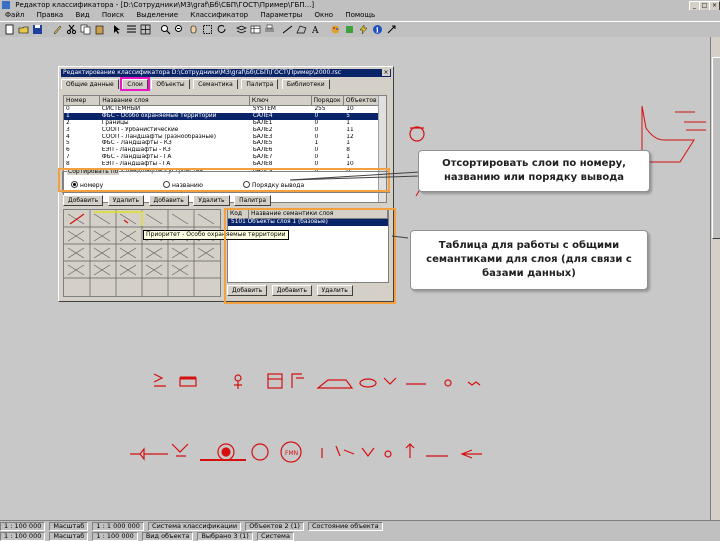 The height and width of the screenshot is (541, 720). What do you see at coordinates (23, 526) in the screenshot?
I see `status-scale-value: 1 : 100 000` at bounding box center [23, 526].